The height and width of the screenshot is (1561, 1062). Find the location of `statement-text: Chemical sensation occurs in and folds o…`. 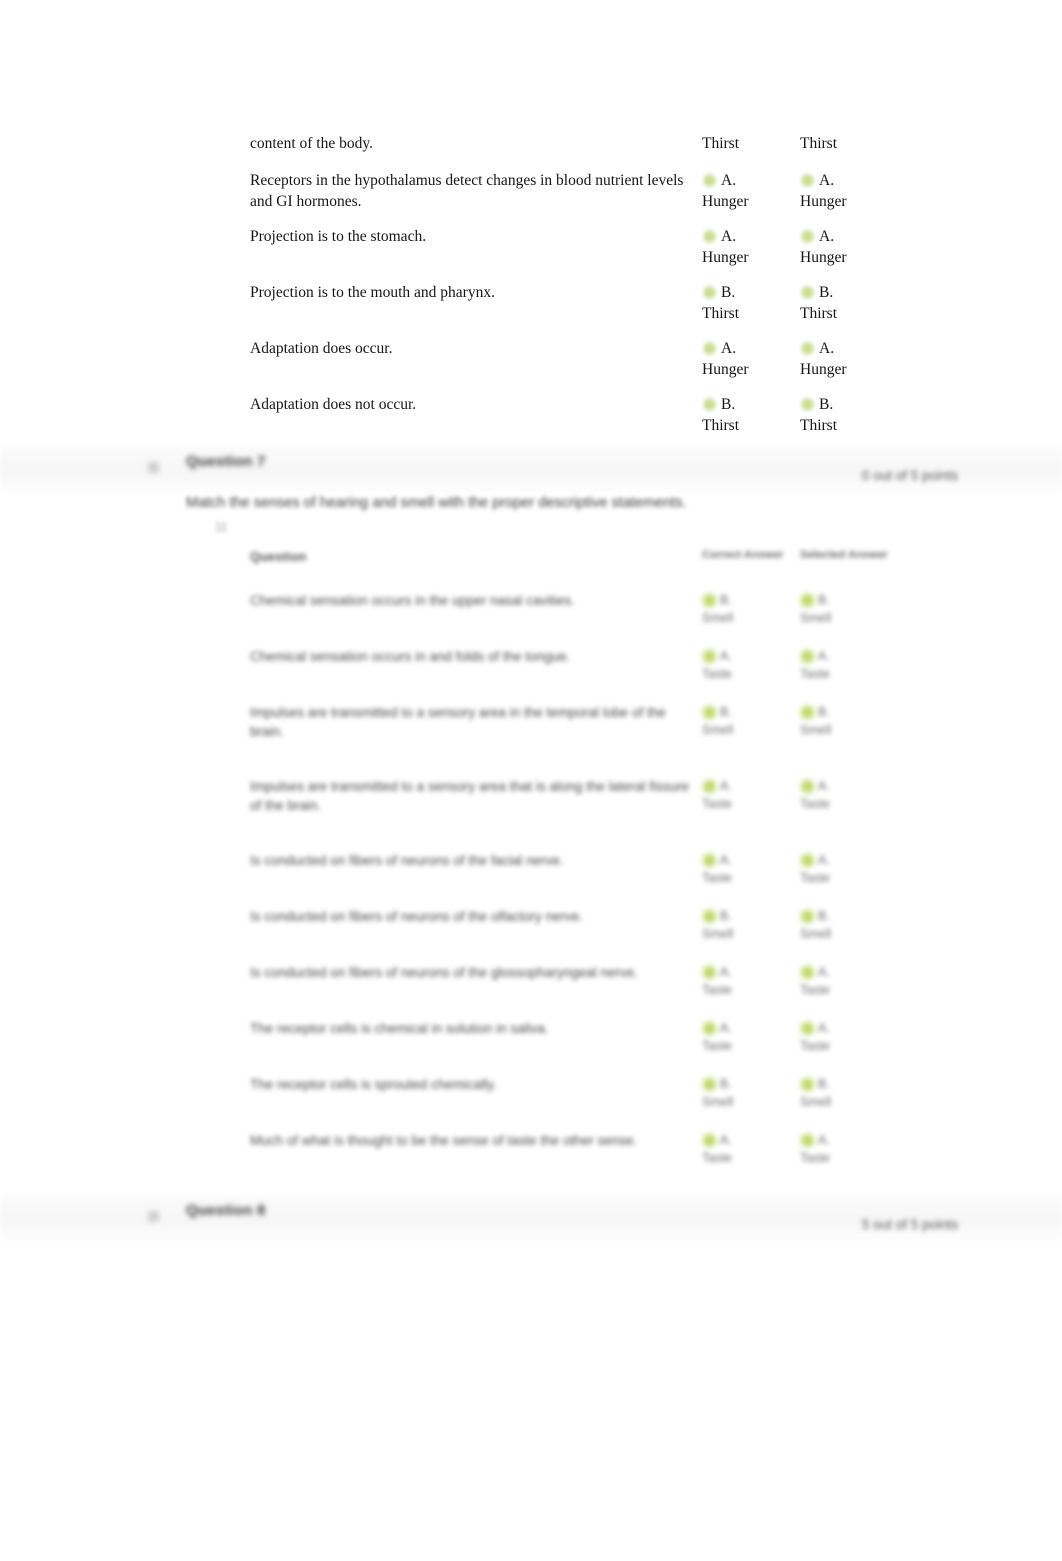

statement-text: Chemical sensation occurs in and folds o… is located at coordinates (410, 656).